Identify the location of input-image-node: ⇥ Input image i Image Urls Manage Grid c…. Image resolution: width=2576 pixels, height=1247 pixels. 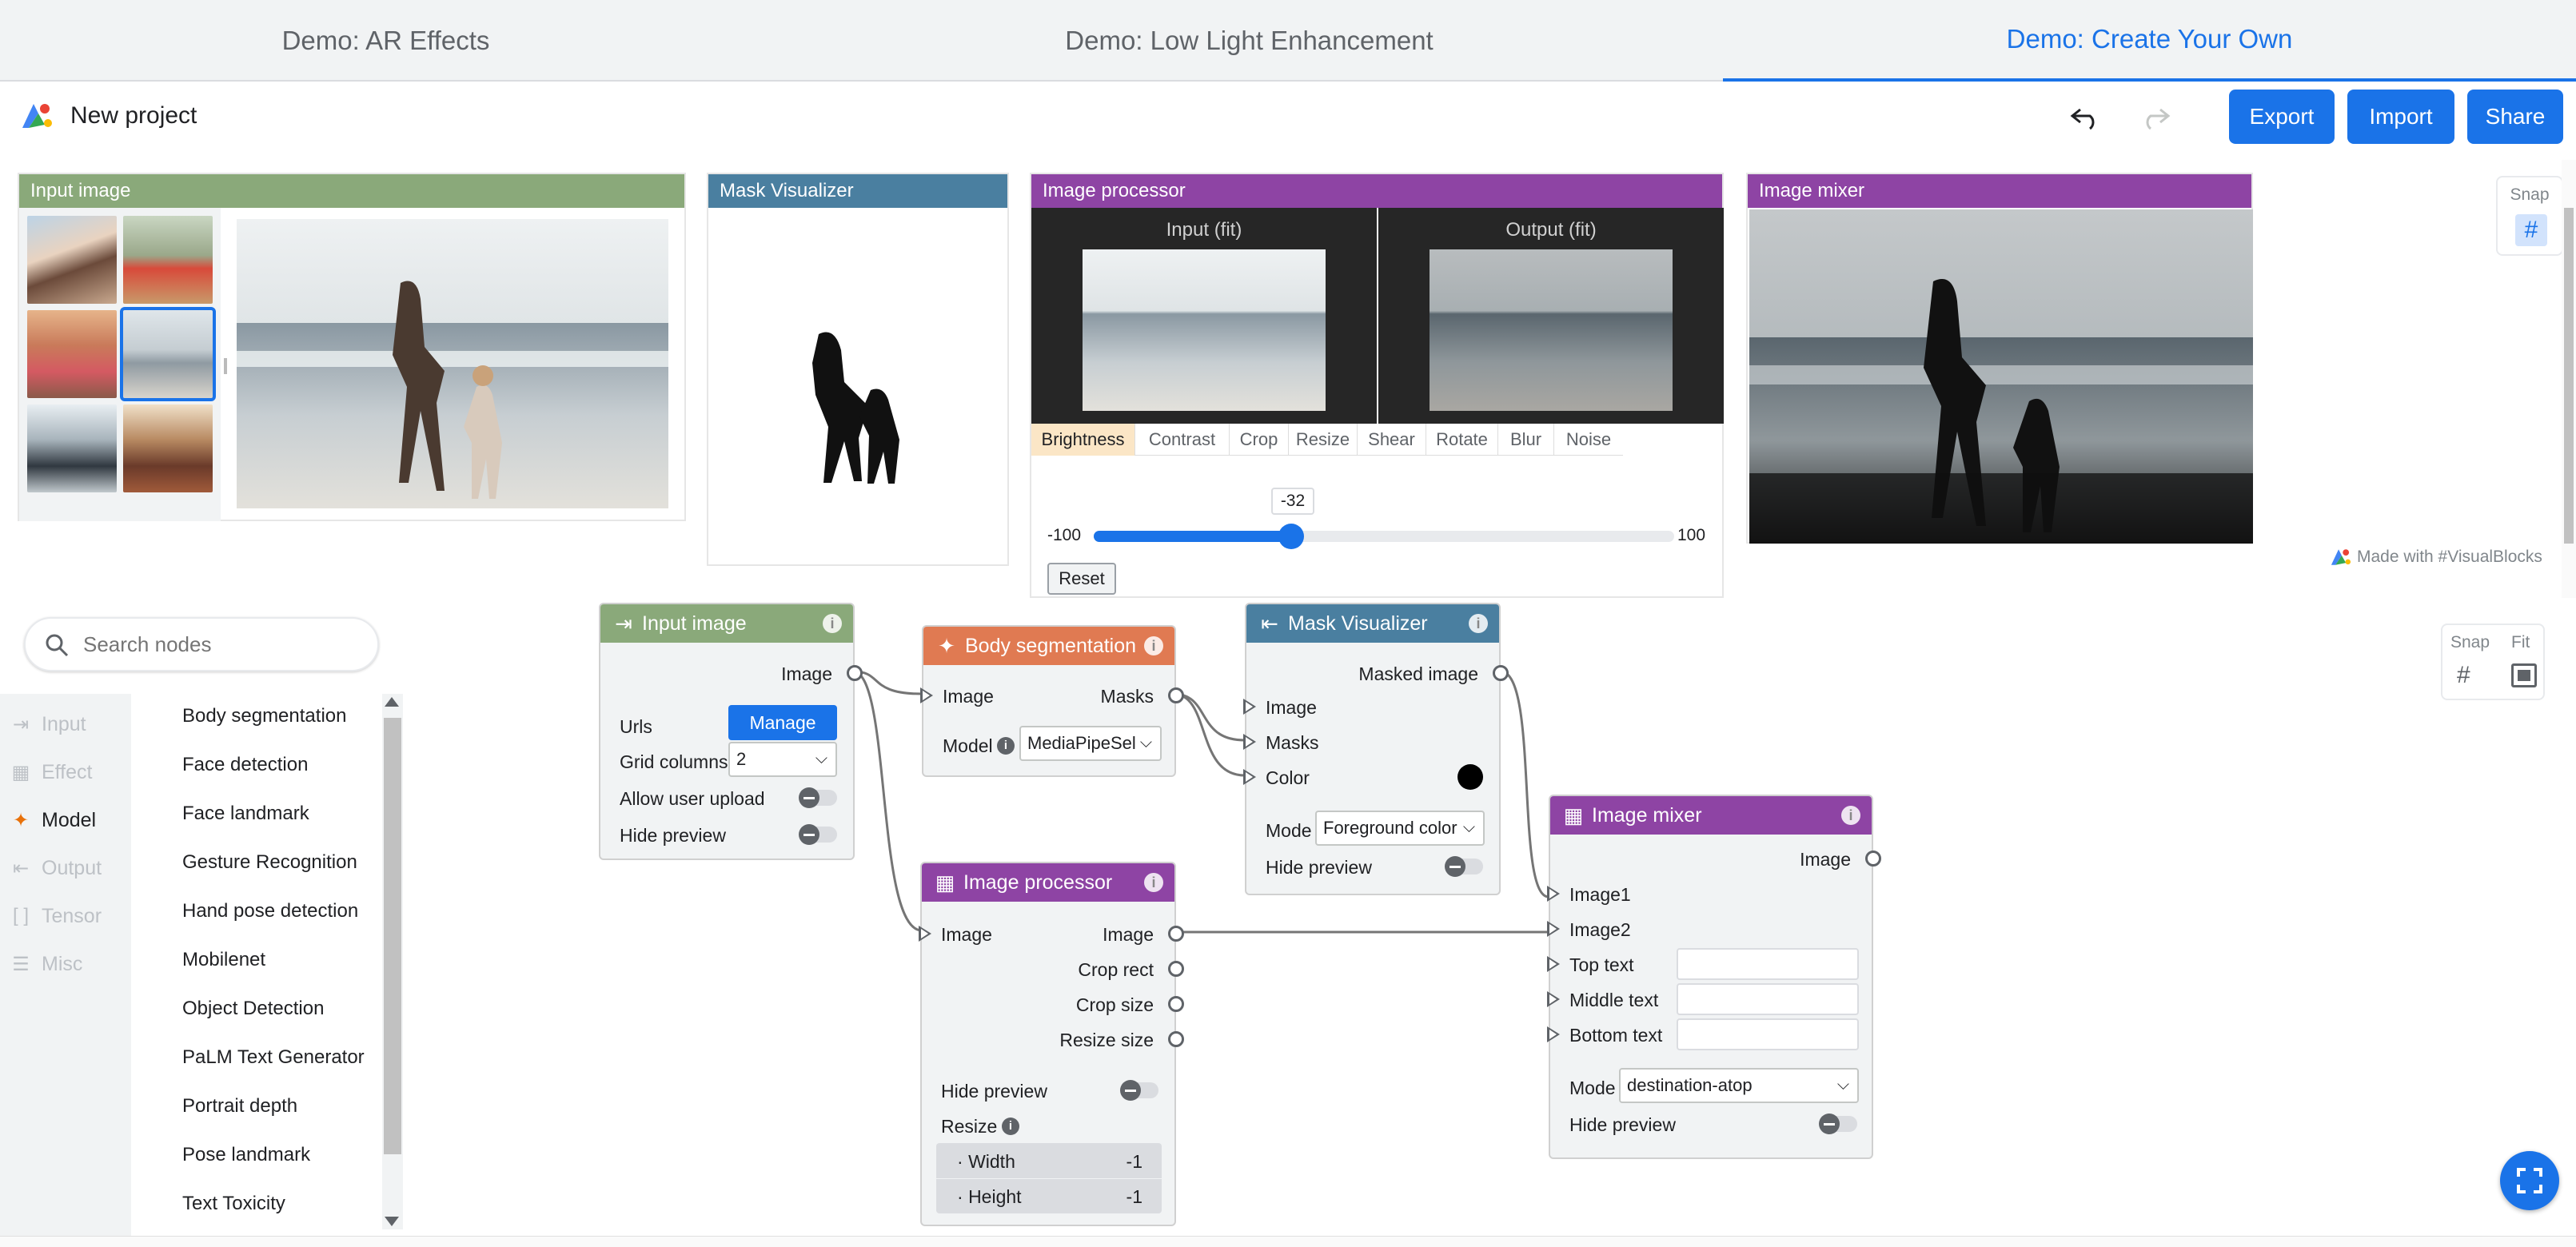
(731, 732).